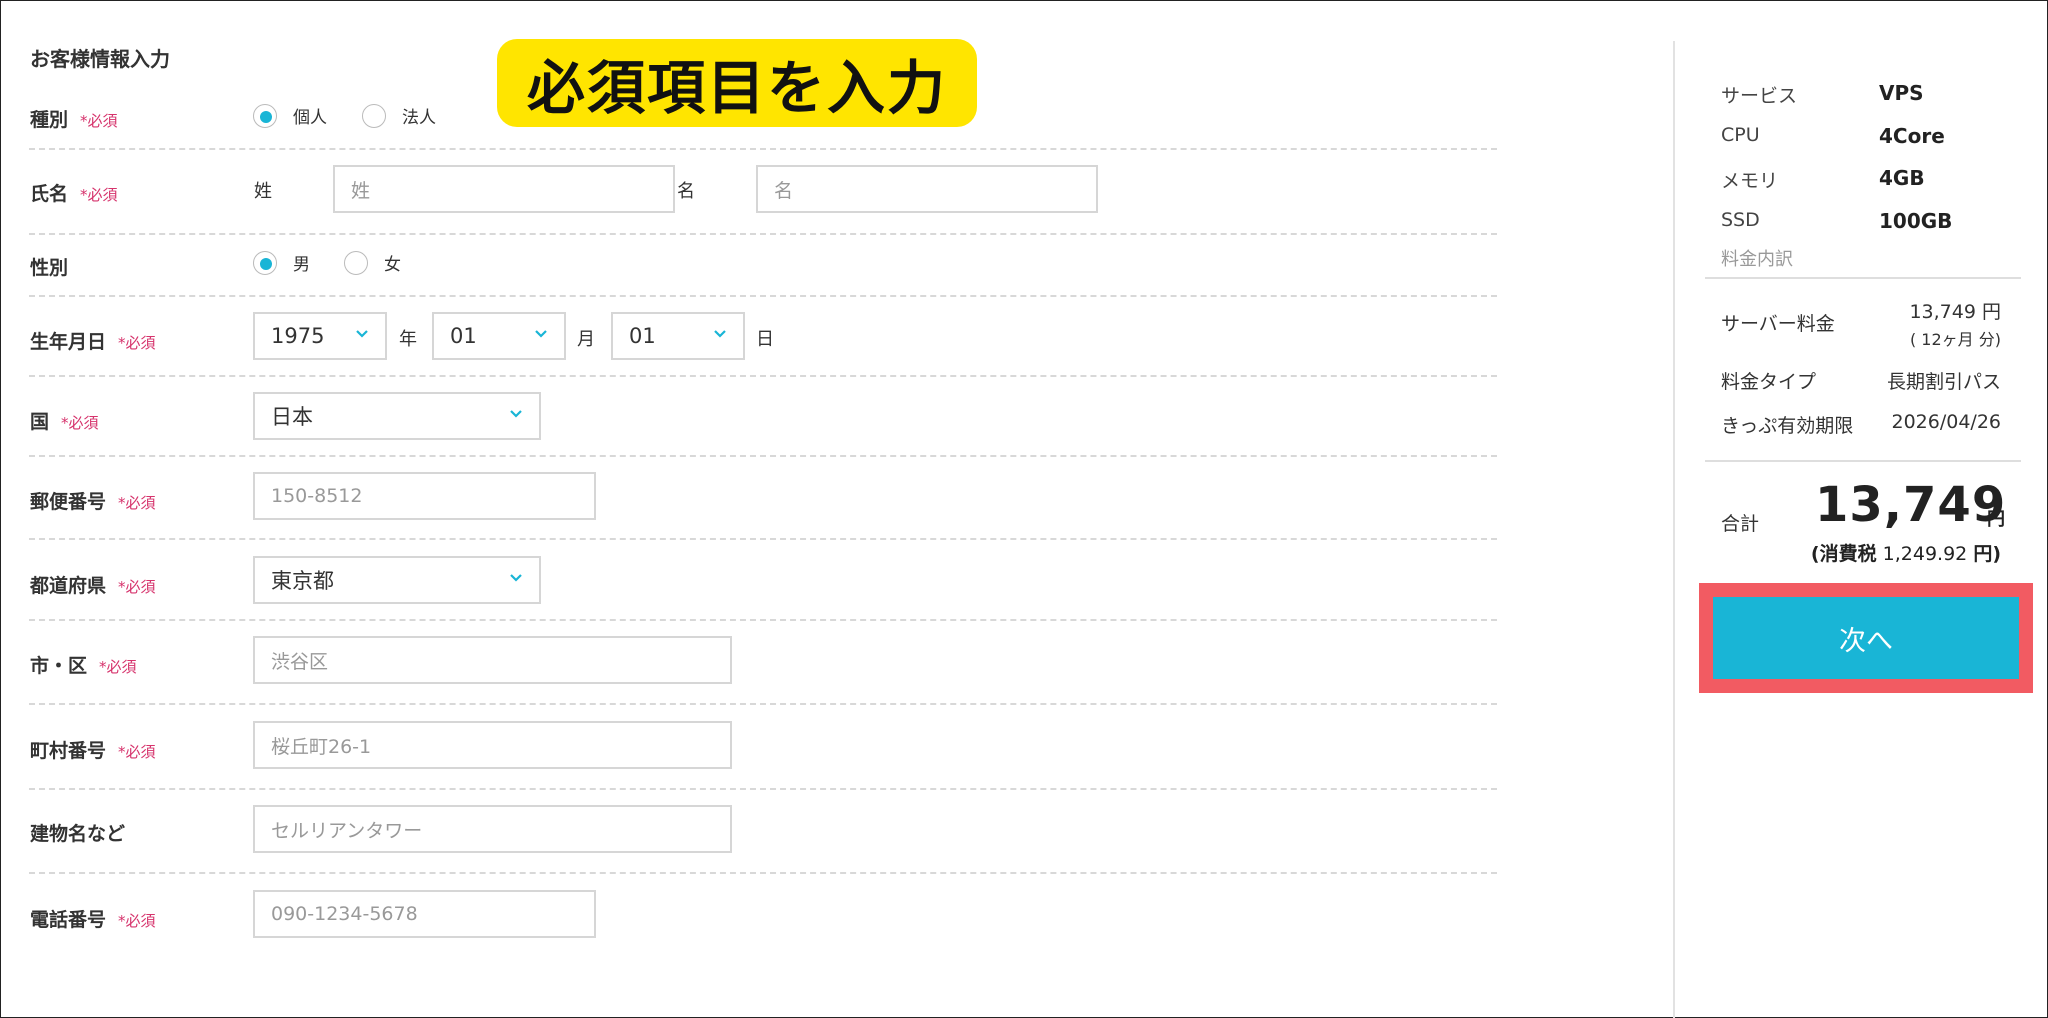  Describe the element at coordinates (1757, 259) in the screenshot. I see `breakdown-label: 料金内訳` at that location.